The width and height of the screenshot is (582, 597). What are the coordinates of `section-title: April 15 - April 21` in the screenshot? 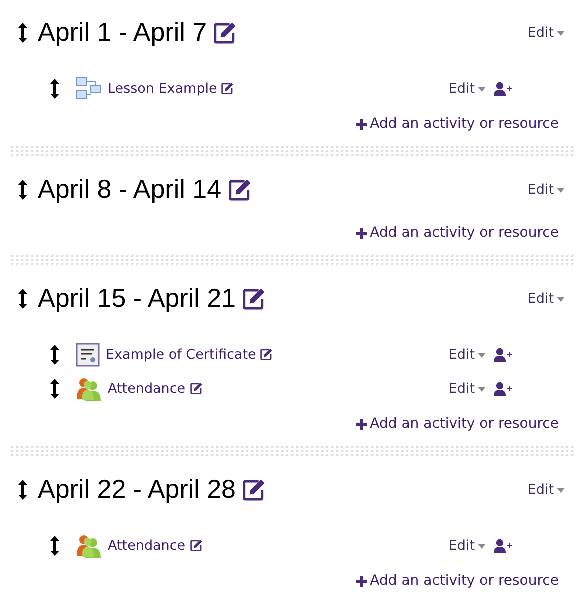 It's located at (137, 299).